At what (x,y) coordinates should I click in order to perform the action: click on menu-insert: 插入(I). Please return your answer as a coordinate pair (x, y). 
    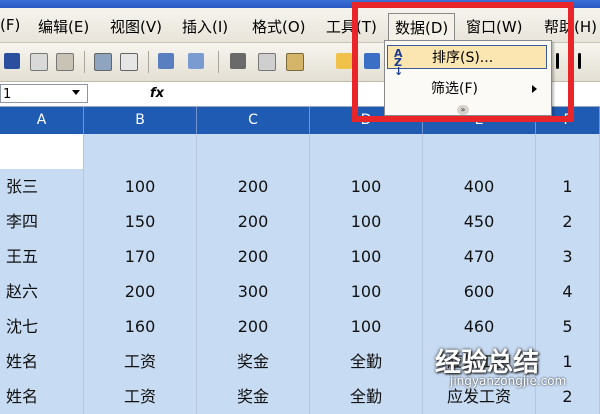
    Looking at the image, I should click on (205, 26).